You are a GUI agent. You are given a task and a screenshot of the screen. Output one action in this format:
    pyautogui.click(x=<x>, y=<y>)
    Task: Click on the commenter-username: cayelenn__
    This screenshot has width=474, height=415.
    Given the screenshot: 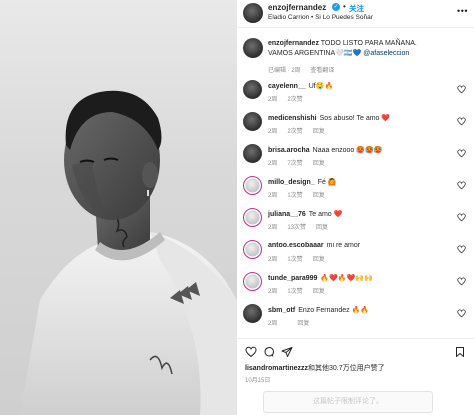 What is the action you would take?
    pyautogui.click(x=287, y=86)
    